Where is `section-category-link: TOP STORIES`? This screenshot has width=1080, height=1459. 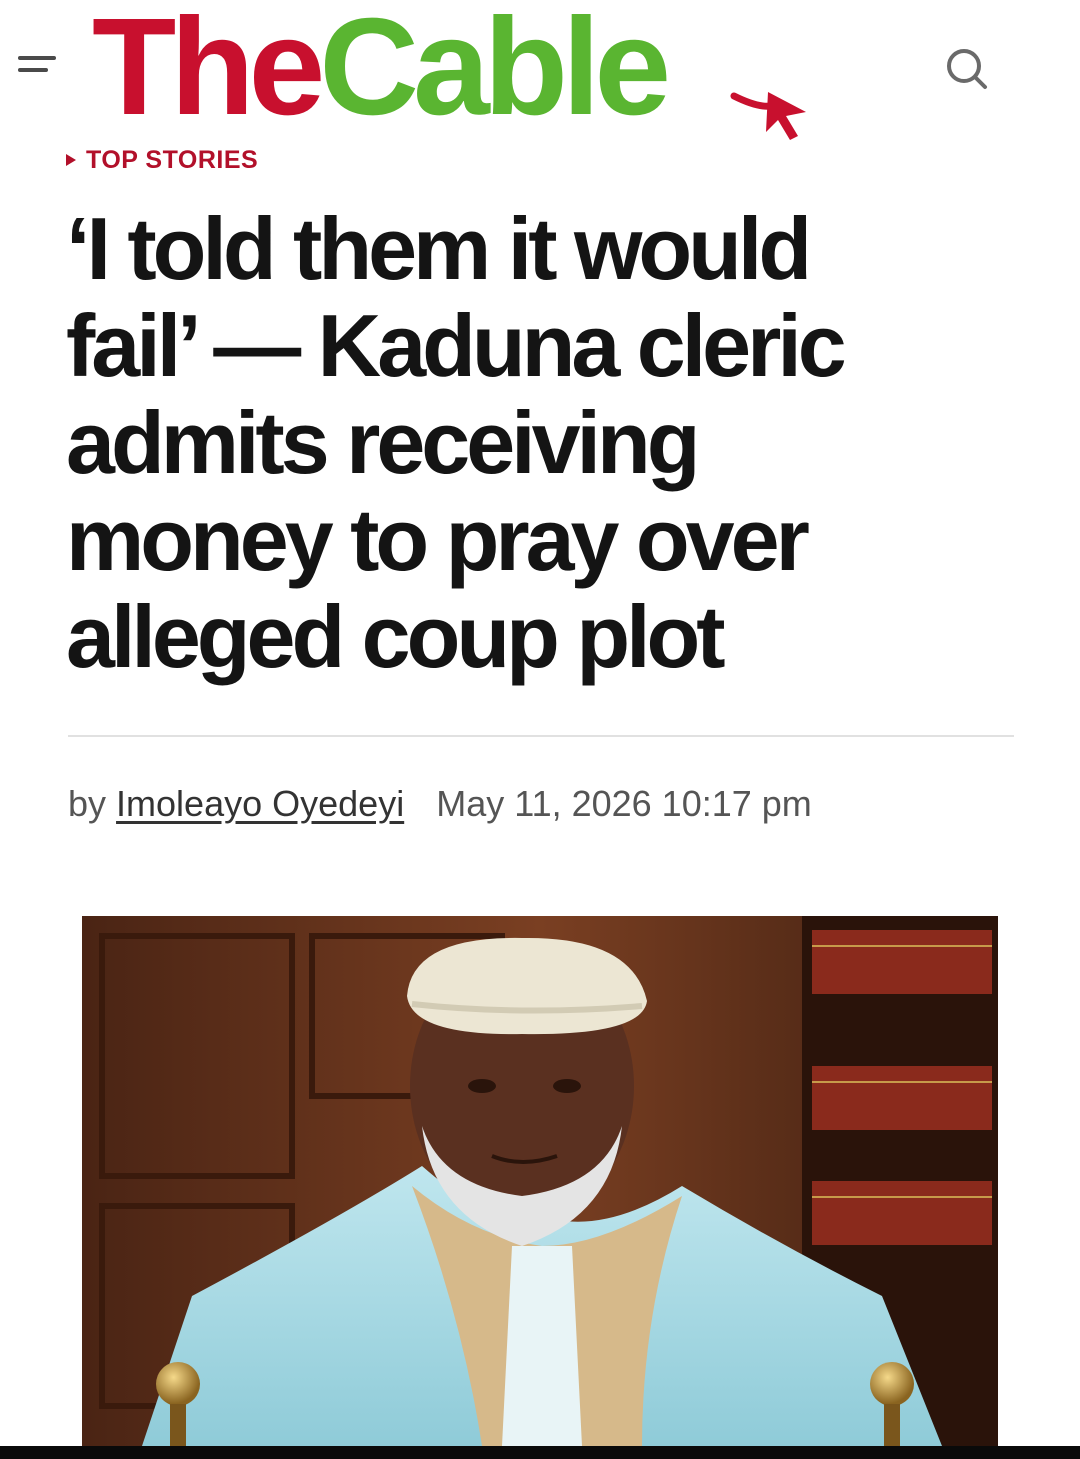
section-category-link: TOP STORIES is located at coordinates (162, 160).